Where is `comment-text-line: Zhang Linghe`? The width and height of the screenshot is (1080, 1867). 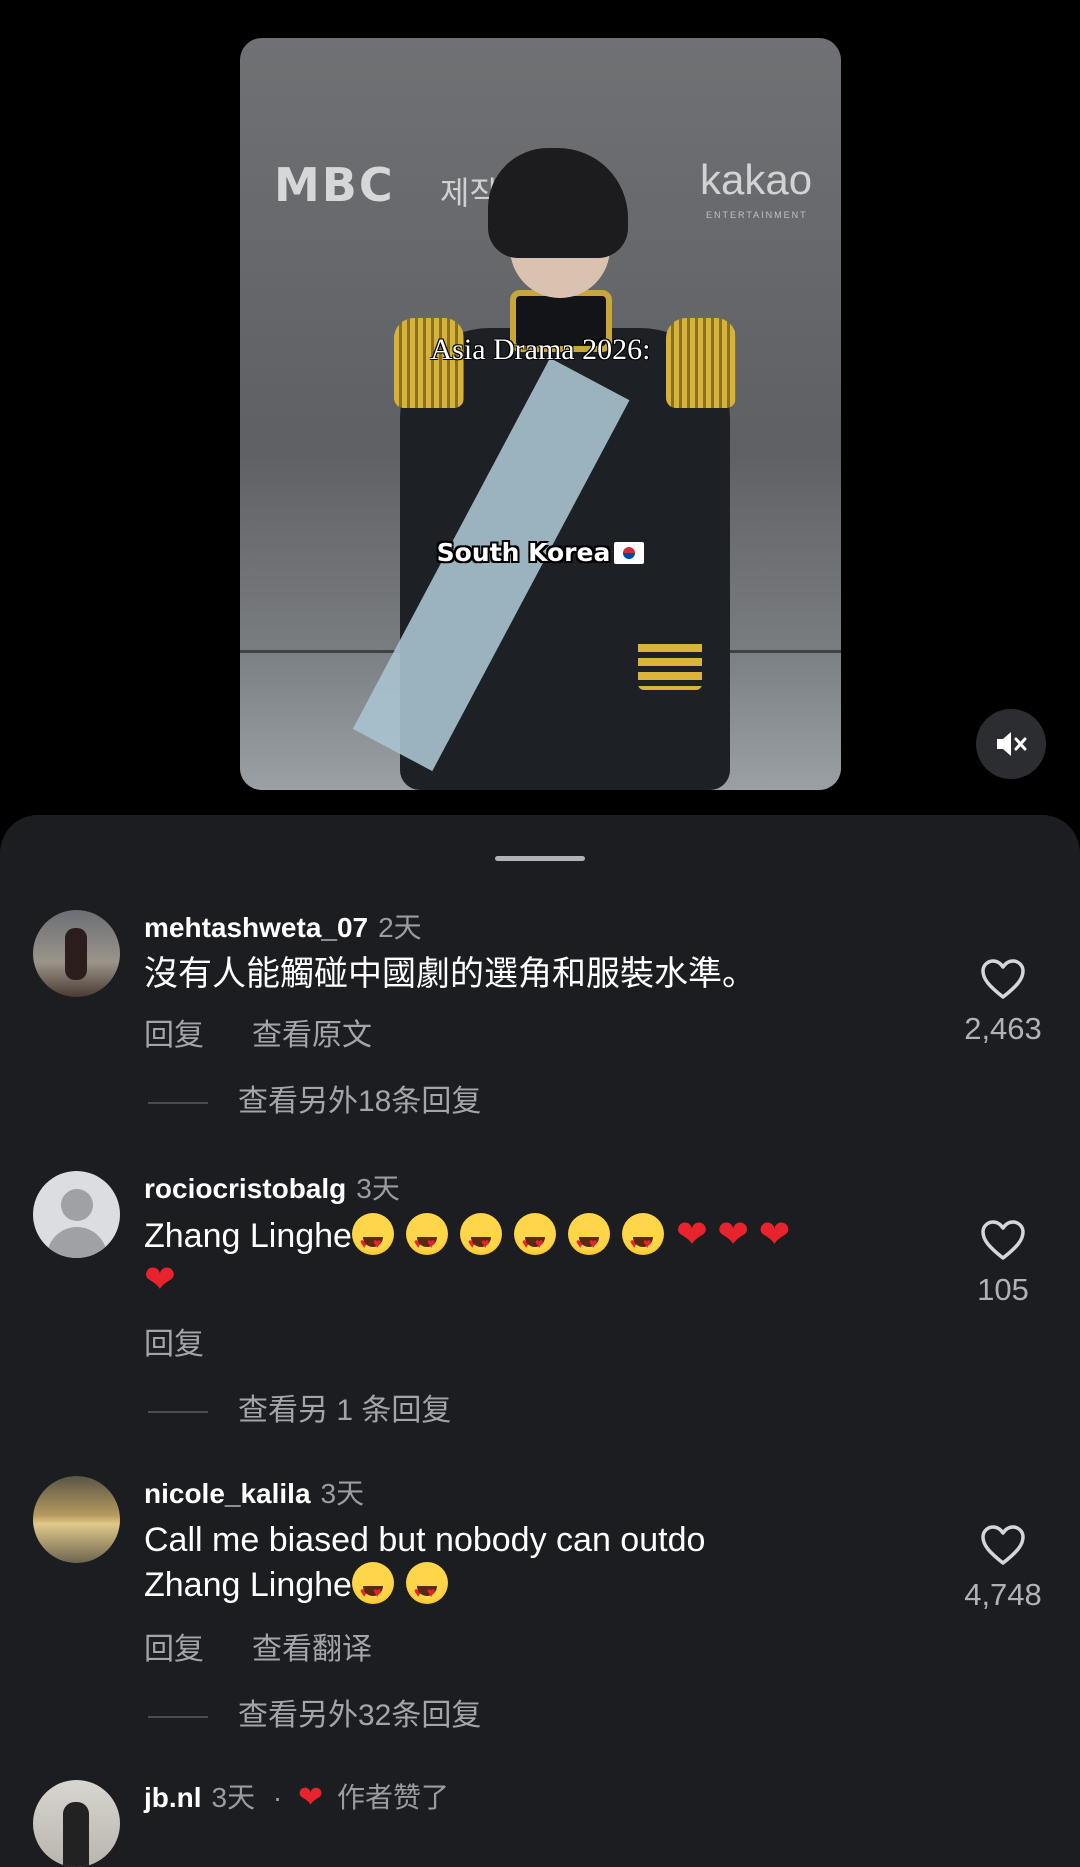 comment-text-line: Zhang Linghe is located at coordinates (248, 1585).